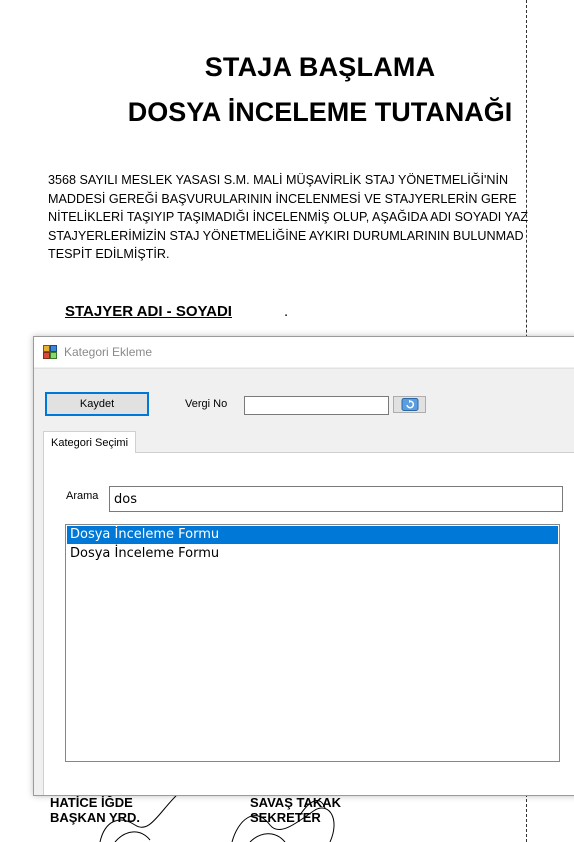 The width and height of the screenshot is (574, 842). I want to click on signature-name: HATİCE İĞDE, so click(91, 802).